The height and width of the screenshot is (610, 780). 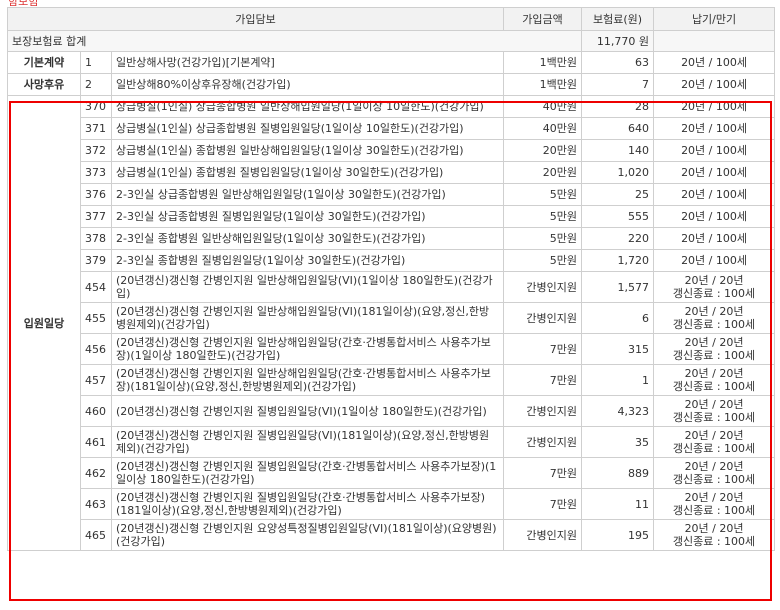 I want to click on row-number: 378, so click(x=96, y=238).